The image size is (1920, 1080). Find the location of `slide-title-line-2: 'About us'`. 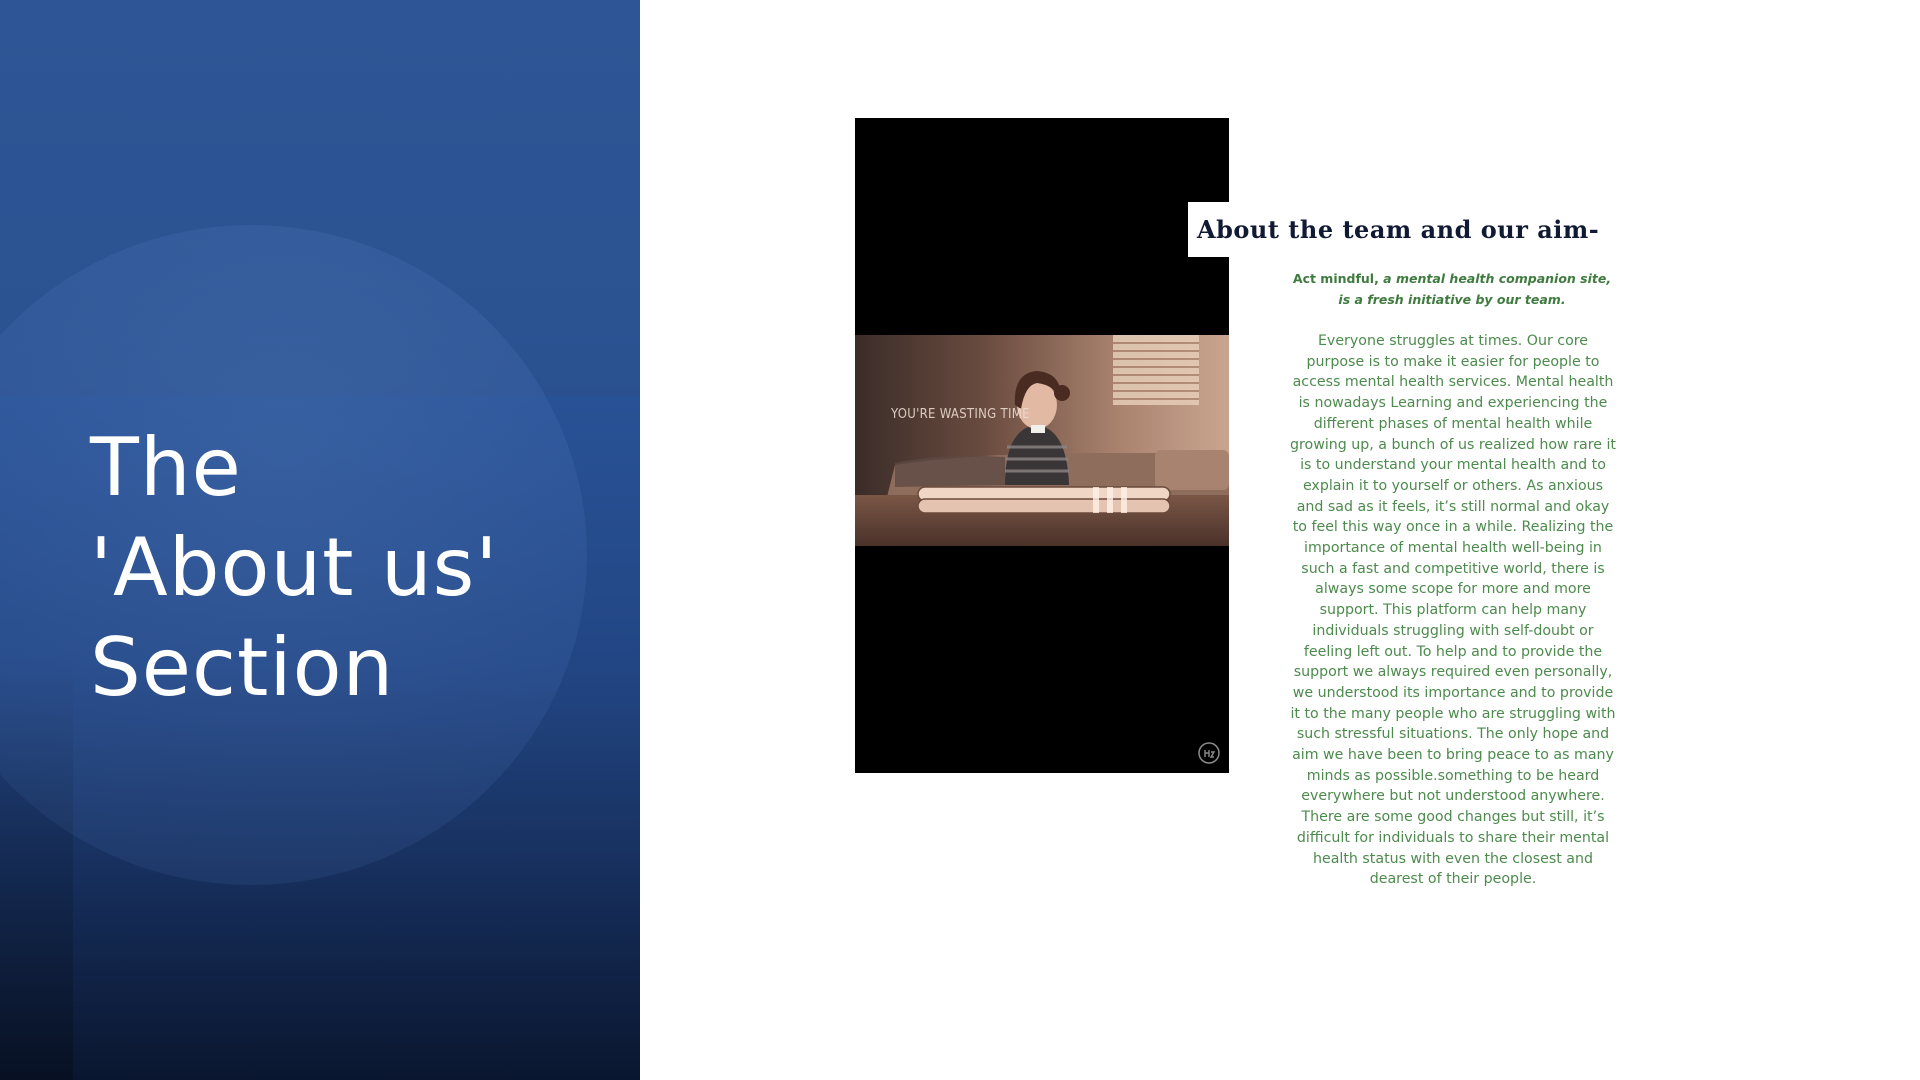

slide-title-line-2: 'About us' is located at coordinates (294, 567).